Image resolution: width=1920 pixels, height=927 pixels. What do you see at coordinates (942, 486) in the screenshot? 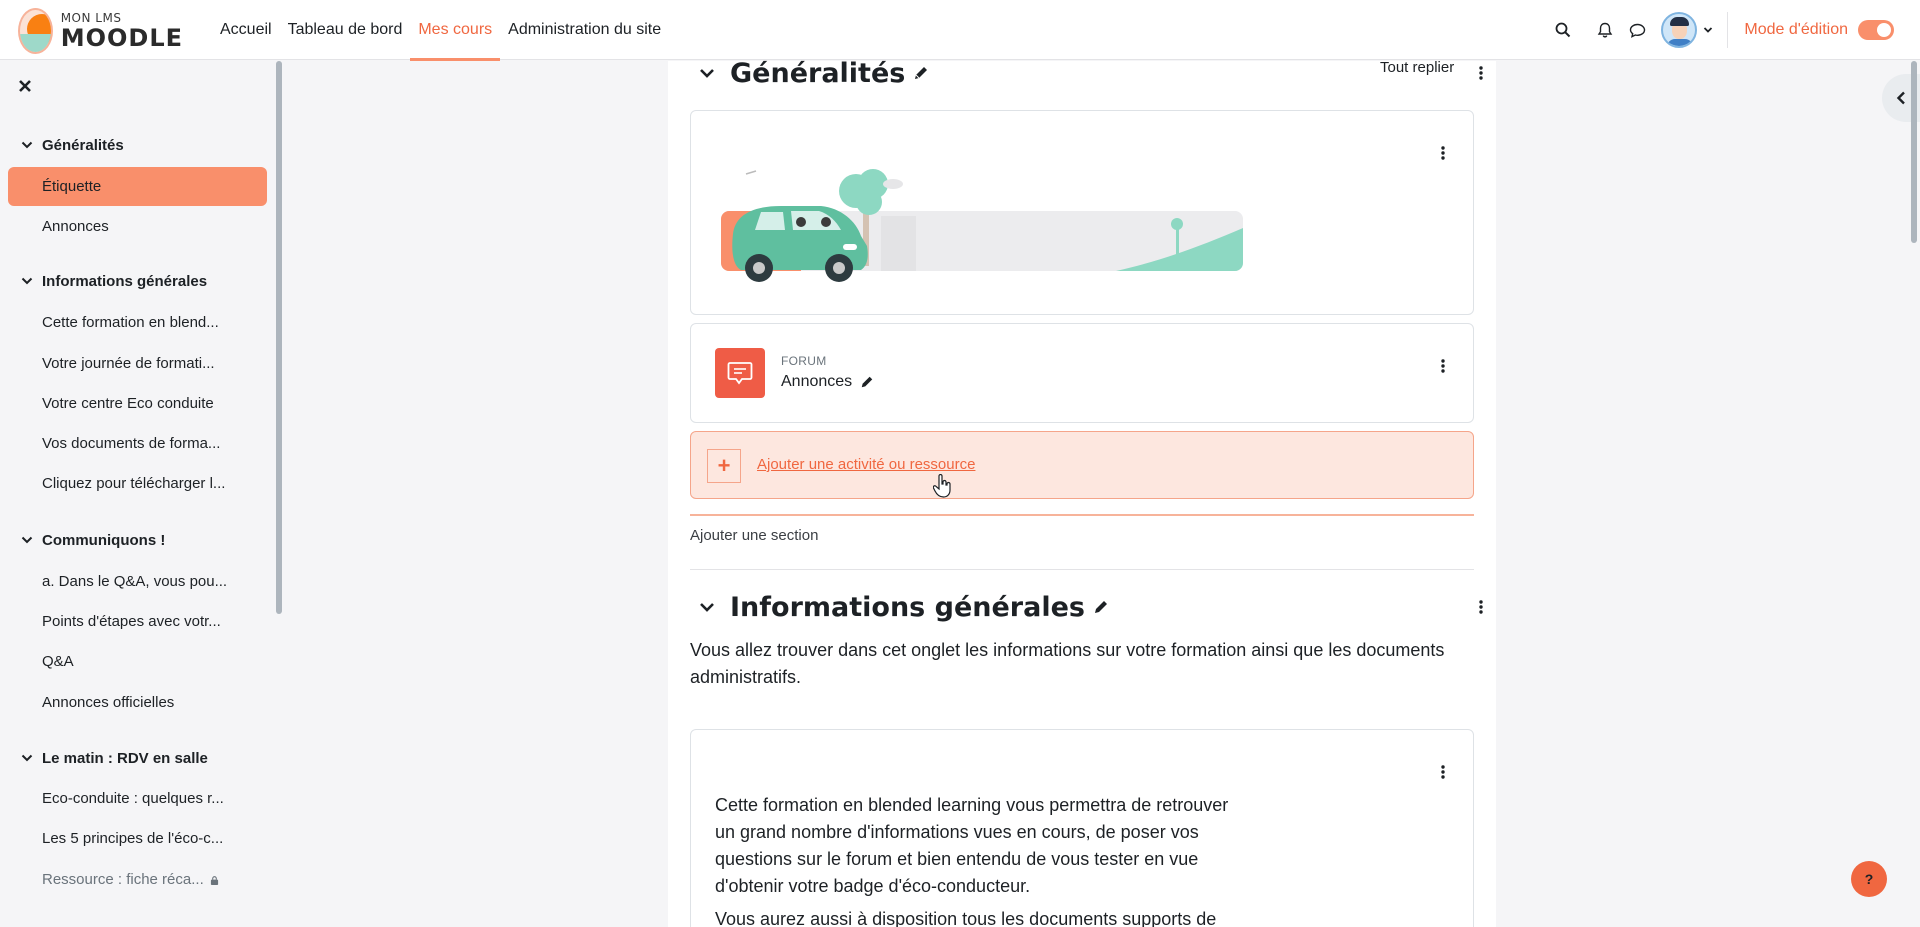
I see `hand-cursor-icon` at bounding box center [942, 486].